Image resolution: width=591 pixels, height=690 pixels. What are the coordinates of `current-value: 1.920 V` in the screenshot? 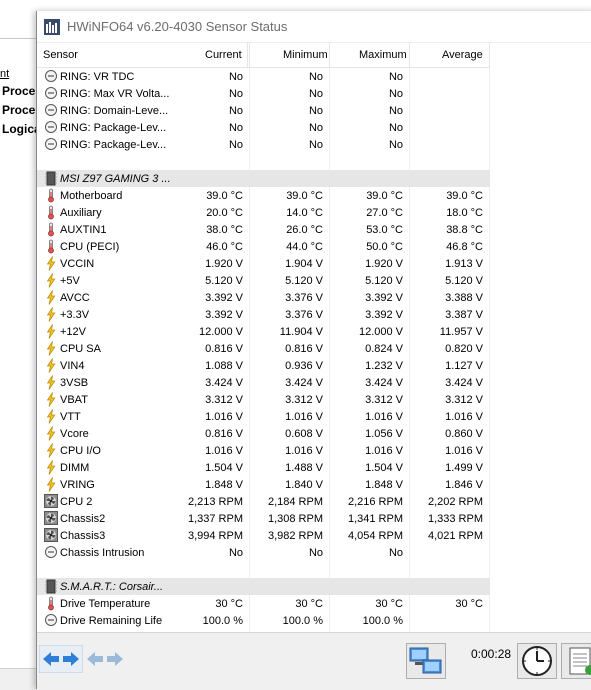 It's located at (224, 264).